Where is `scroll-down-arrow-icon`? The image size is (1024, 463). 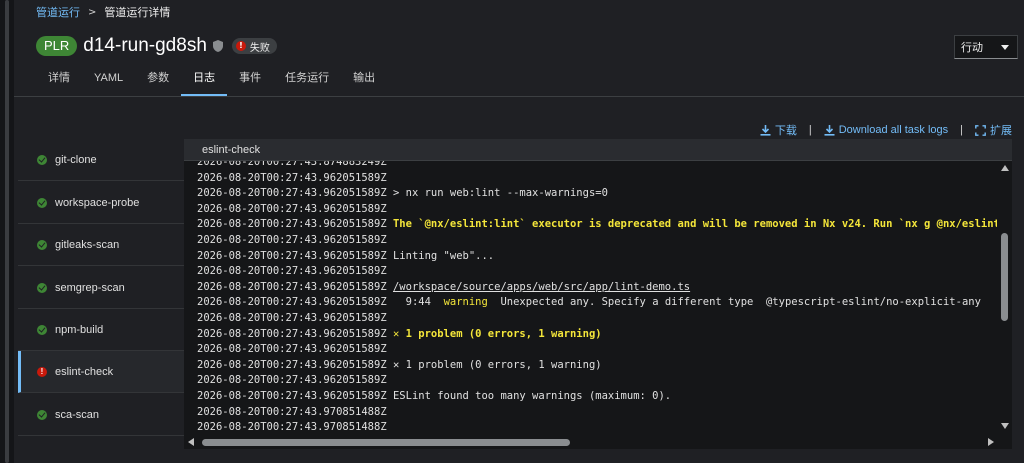
scroll-down-arrow-icon is located at coordinates (1005, 426).